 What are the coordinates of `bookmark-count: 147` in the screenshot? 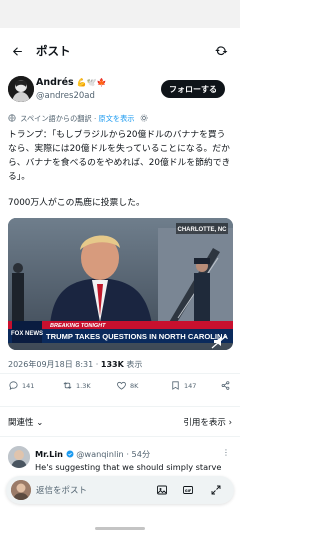 It's located at (190, 385).